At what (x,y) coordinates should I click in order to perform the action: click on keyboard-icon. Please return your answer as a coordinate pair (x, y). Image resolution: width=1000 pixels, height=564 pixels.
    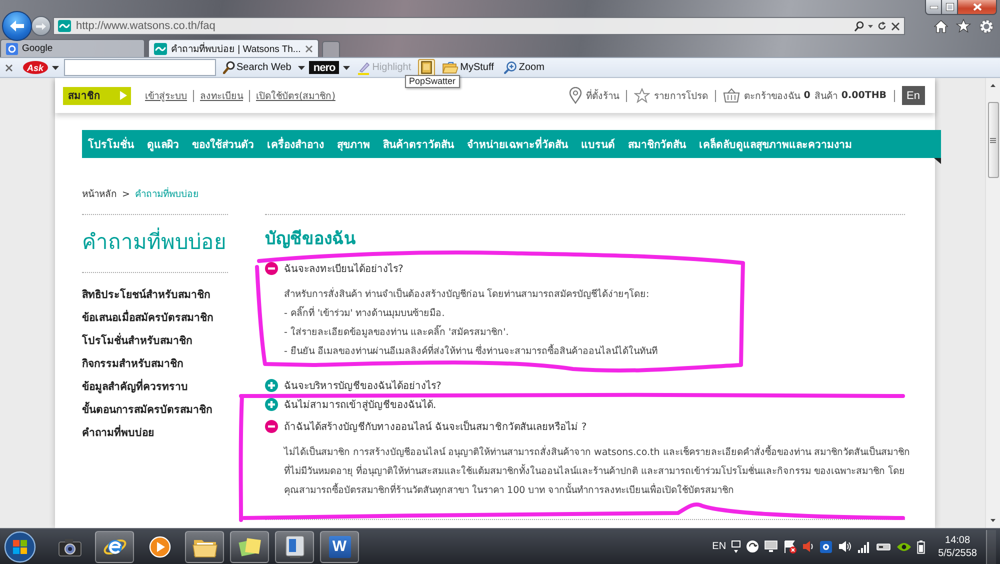
    Looking at the image, I should click on (736, 547).